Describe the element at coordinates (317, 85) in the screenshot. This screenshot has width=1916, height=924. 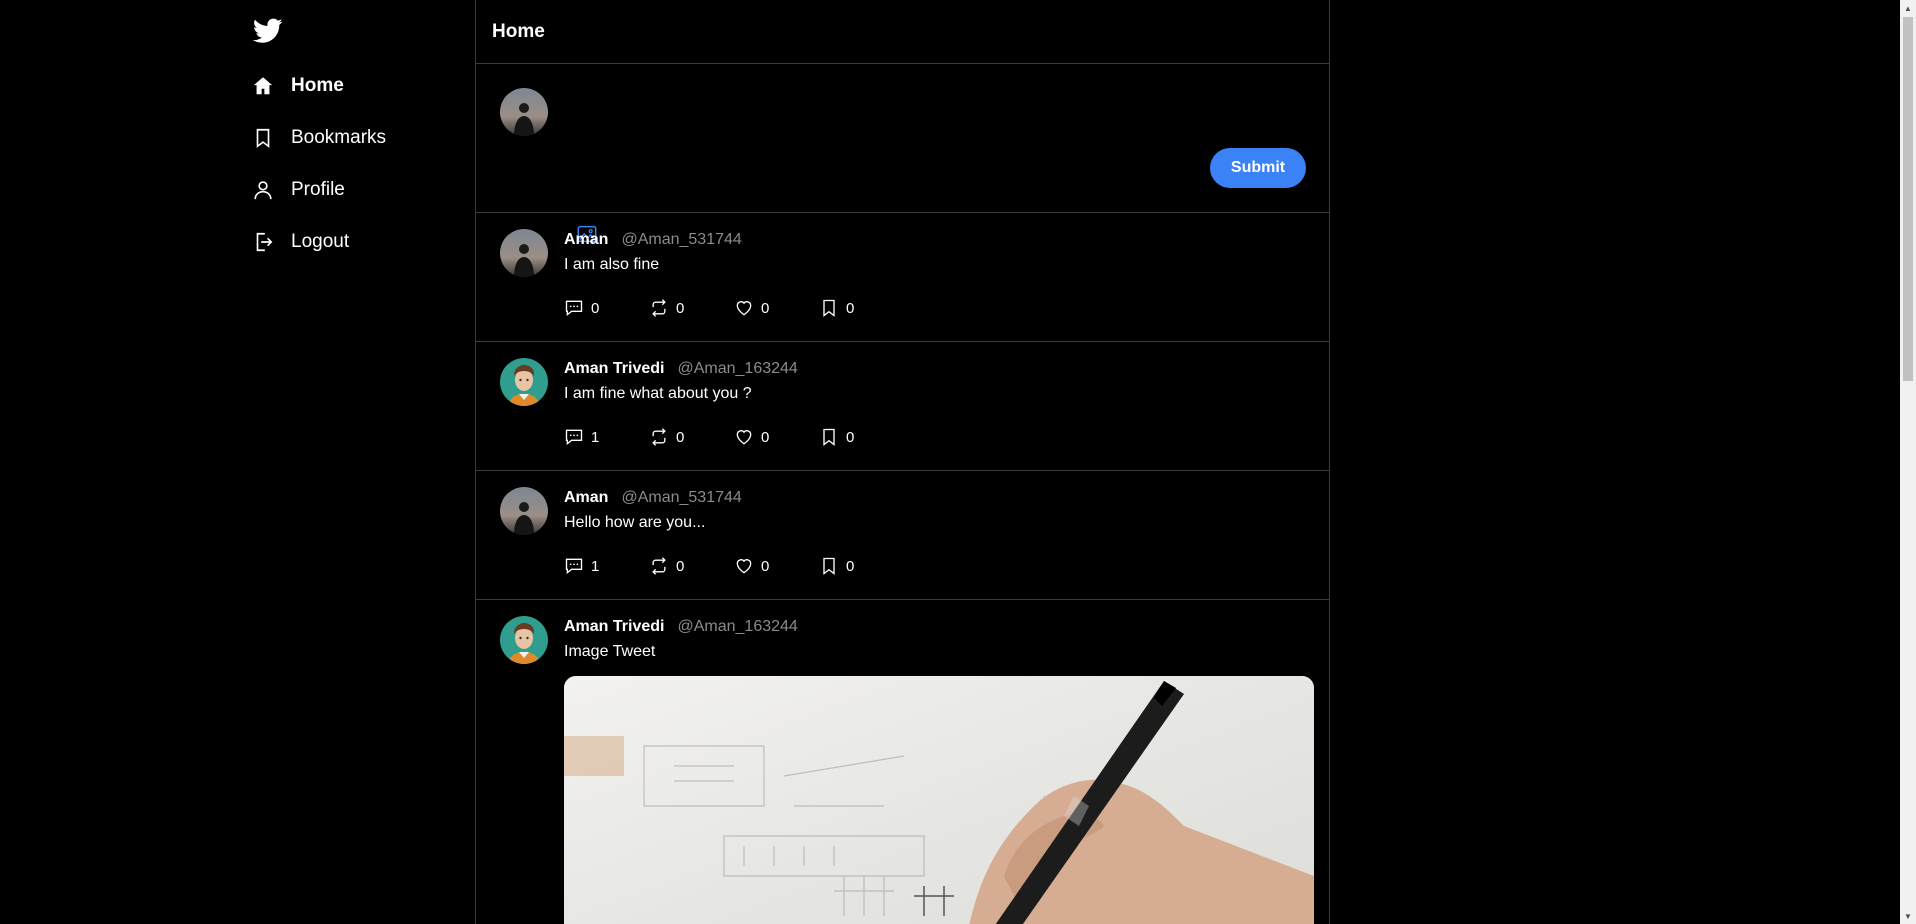
I see `sidebar-item-label: Home` at that location.